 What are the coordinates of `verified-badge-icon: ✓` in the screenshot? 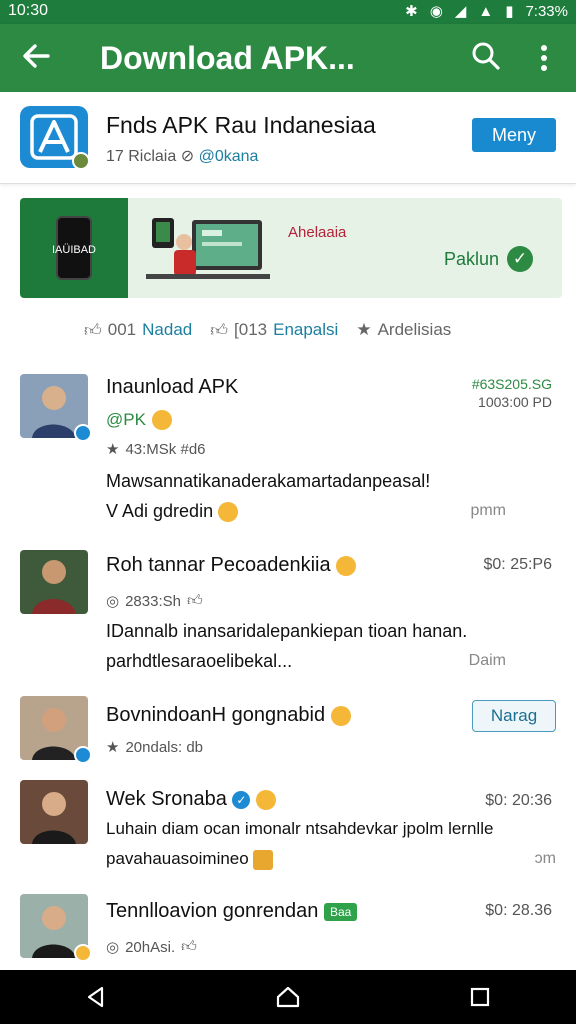 It's located at (241, 799).